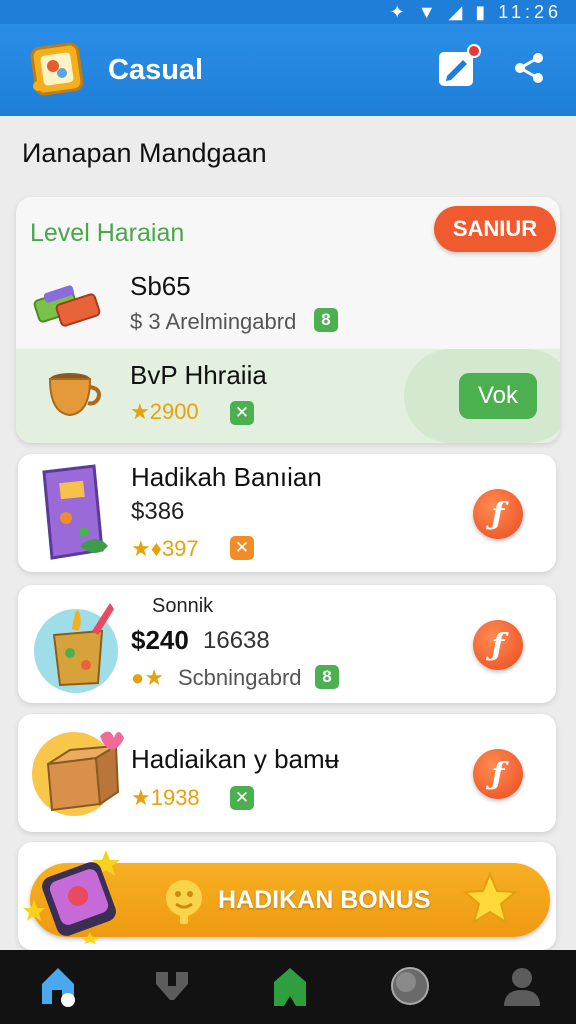 The image size is (576, 1024). I want to click on money-bundle-icon, so click(67, 306).